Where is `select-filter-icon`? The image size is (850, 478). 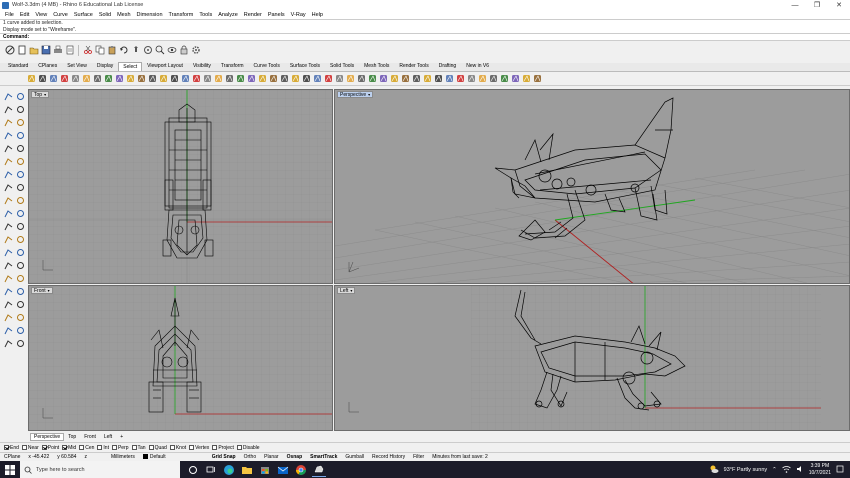
select-filter-icon is located at coordinates (471, 79).